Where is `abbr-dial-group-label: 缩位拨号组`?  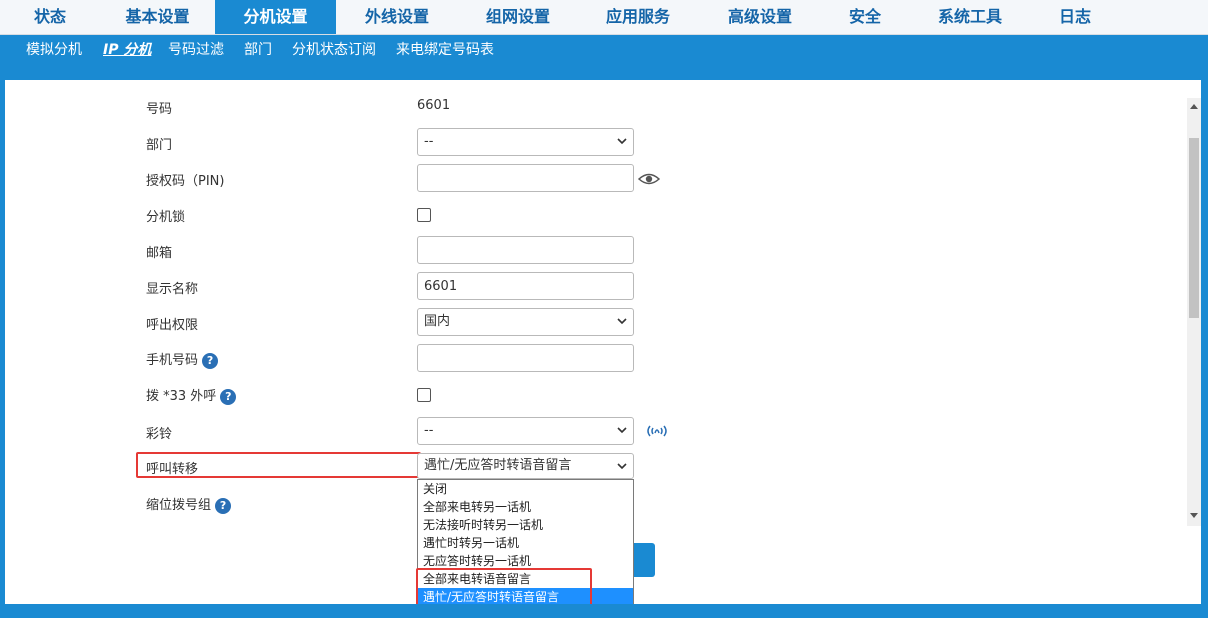 abbr-dial-group-label: 缩位拨号组 is located at coordinates (179, 505).